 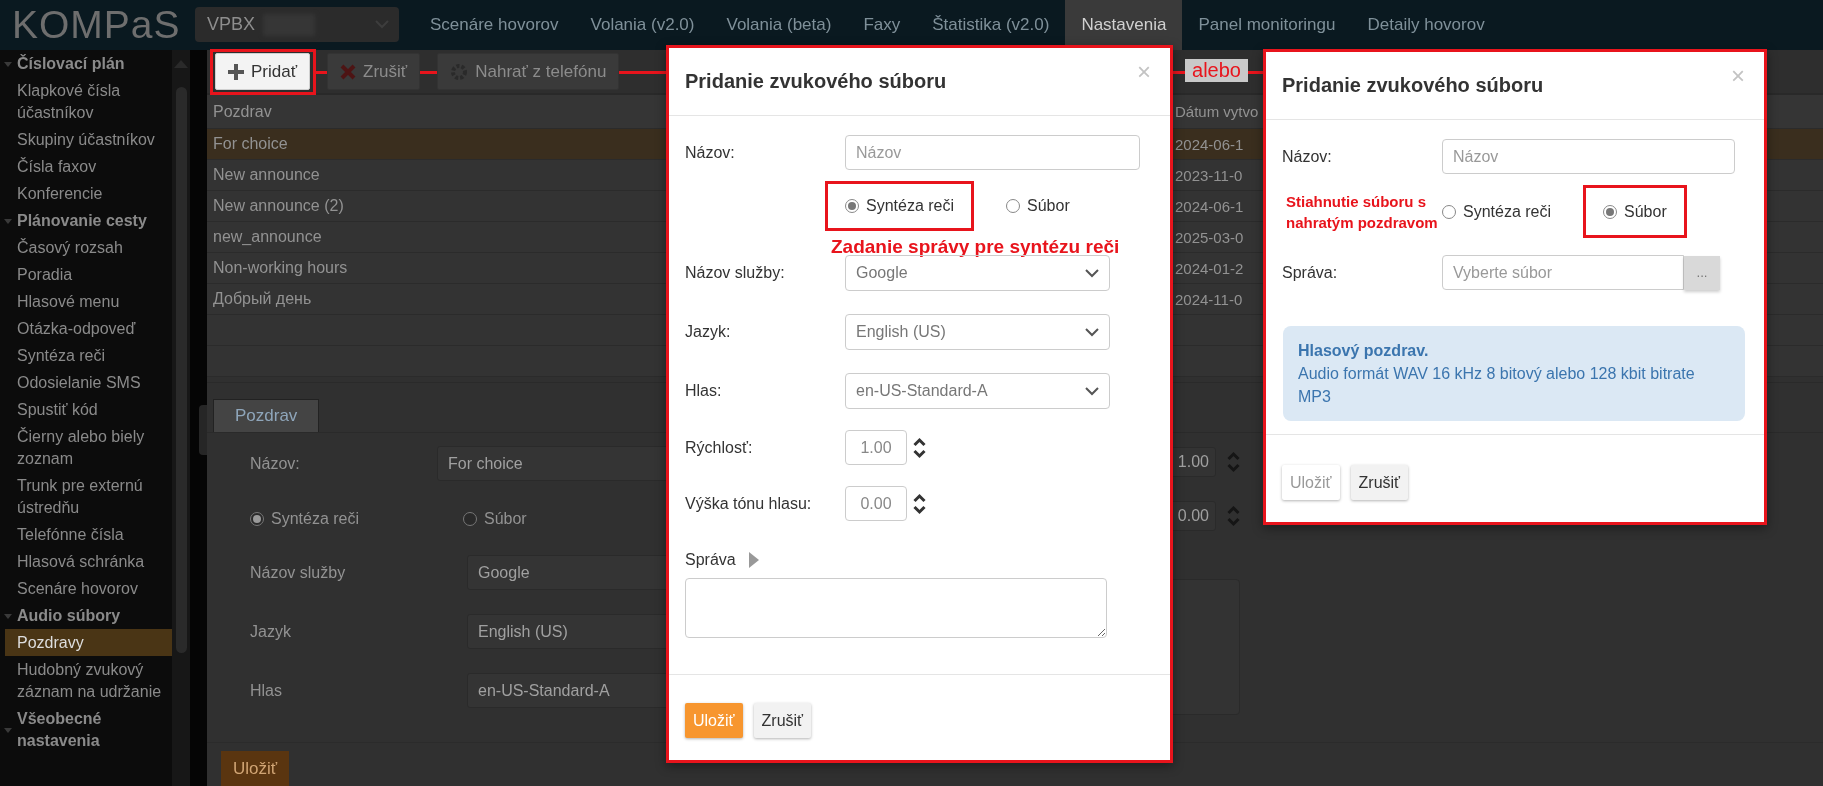 I want to click on field-label: Správa:, so click(x=1310, y=272).